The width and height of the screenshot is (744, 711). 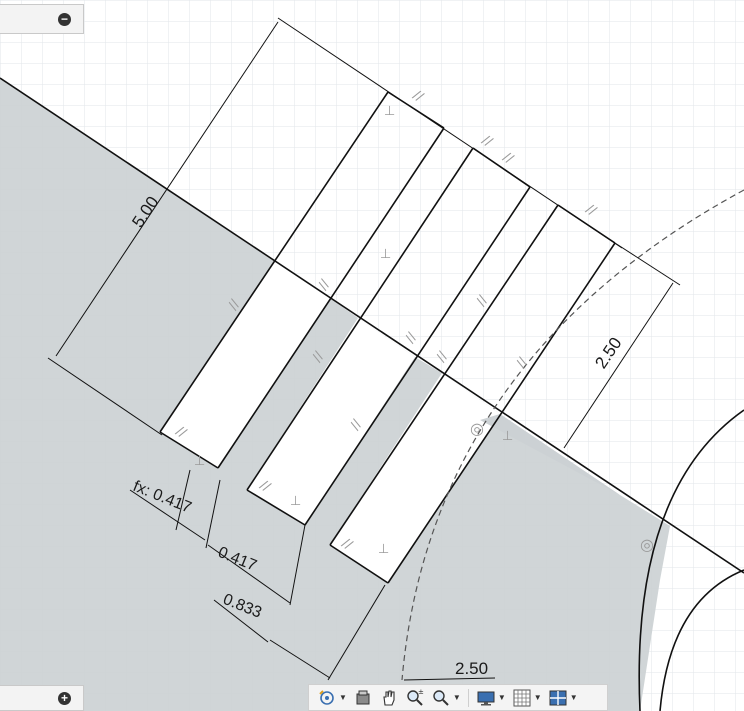 I want to click on grid-settings-tool: ▼, so click(x=527, y=698).